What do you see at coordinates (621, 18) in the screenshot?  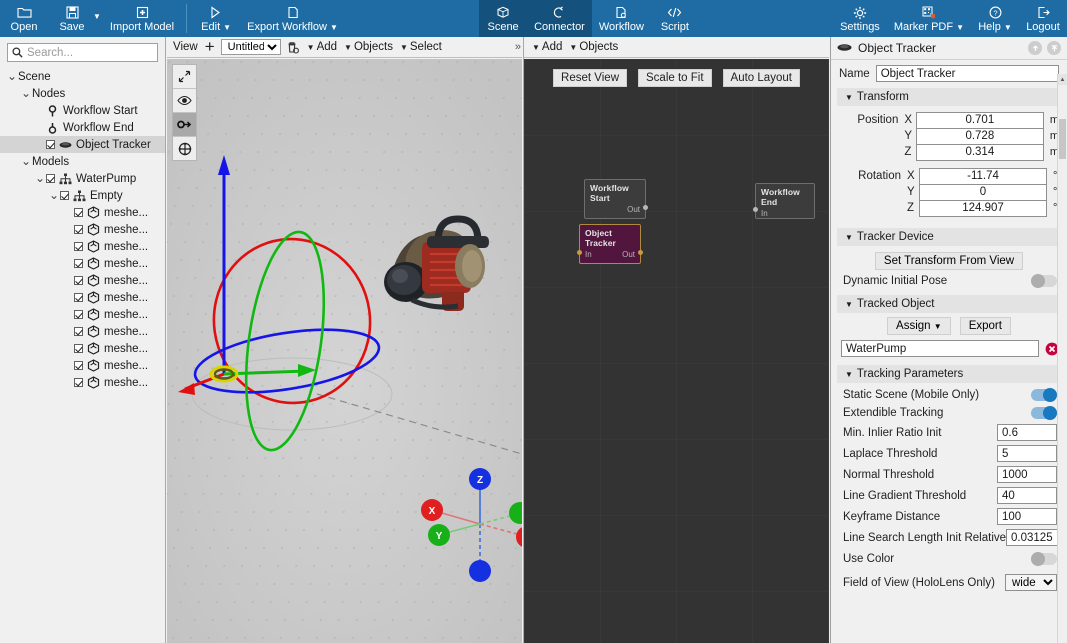 I see `tab-workflow: Workflow` at bounding box center [621, 18].